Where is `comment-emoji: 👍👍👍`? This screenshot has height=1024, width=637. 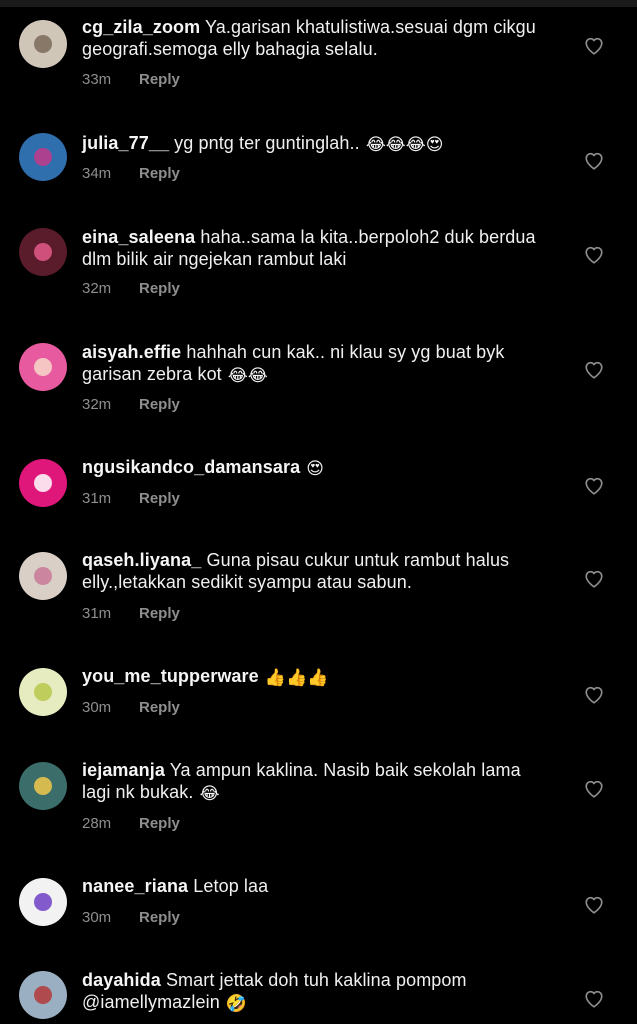
comment-emoji: 👍👍👍 is located at coordinates (296, 677).